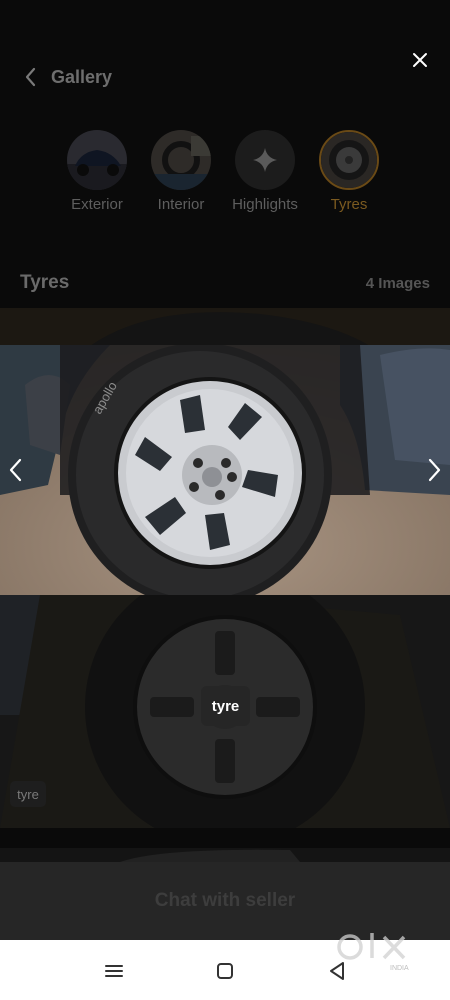 The height and width of the screenshot is (1000, 450). I want to click on home-icon, so click(225, 971).